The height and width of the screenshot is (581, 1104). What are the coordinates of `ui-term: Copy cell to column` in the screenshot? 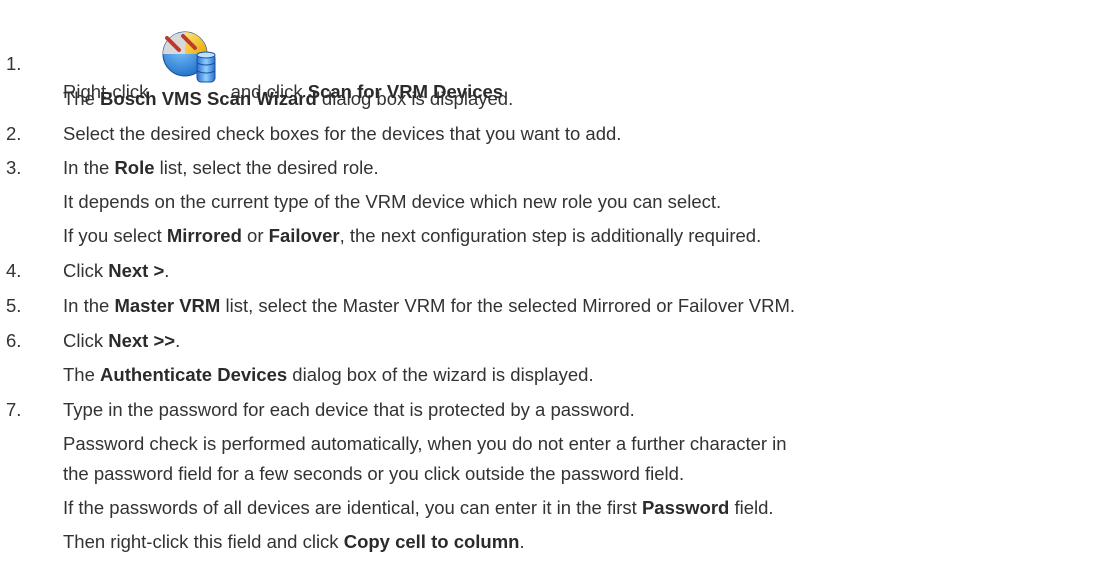 It's located at (431, 541).